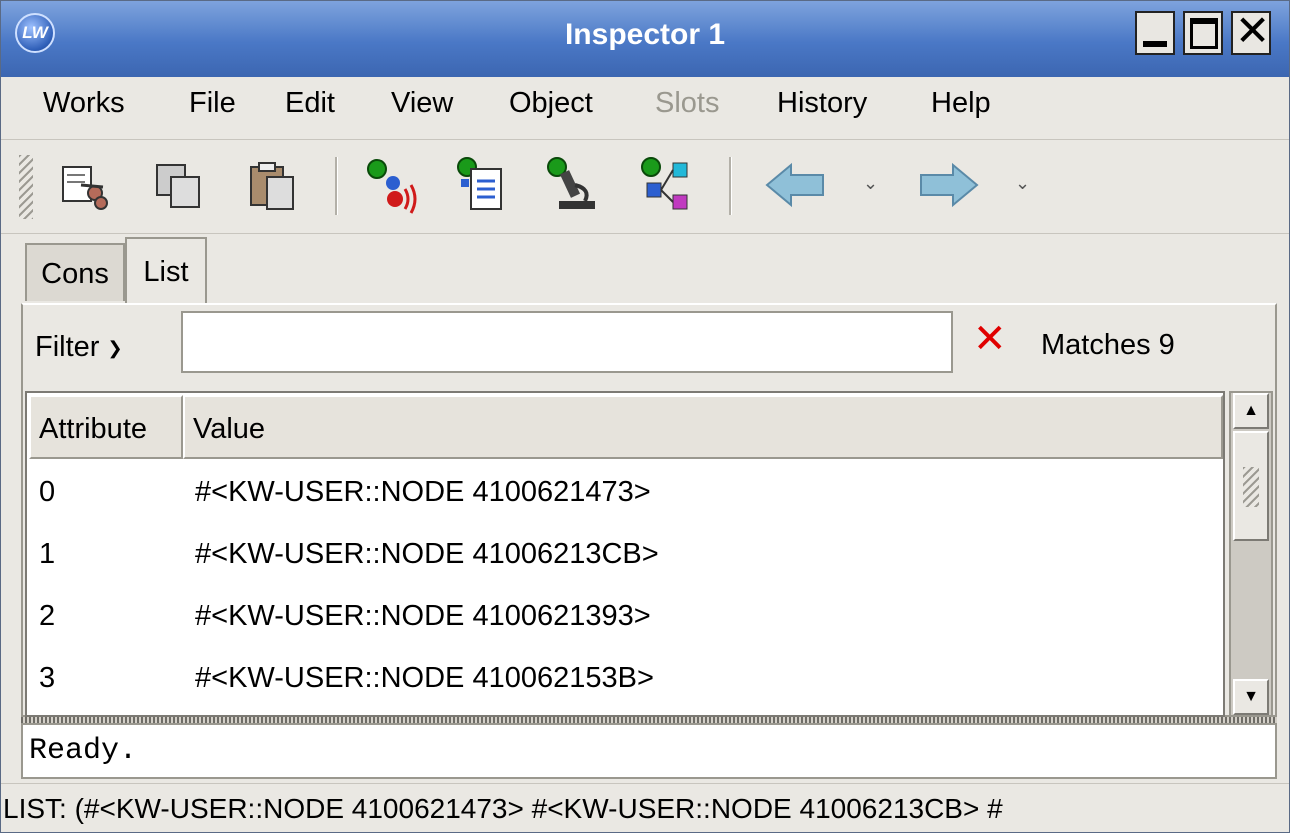 This screenshot has height=833, width=1290. I want to click on menu-file: File, so click(212, 103).